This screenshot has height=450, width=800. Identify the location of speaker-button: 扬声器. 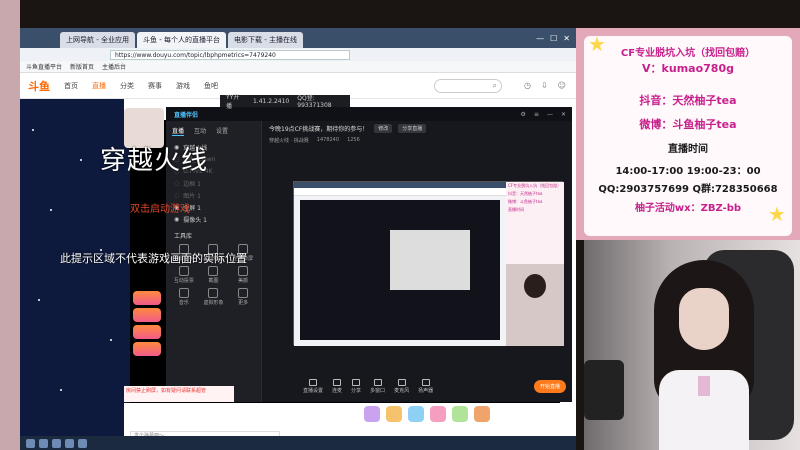
(425, 386).